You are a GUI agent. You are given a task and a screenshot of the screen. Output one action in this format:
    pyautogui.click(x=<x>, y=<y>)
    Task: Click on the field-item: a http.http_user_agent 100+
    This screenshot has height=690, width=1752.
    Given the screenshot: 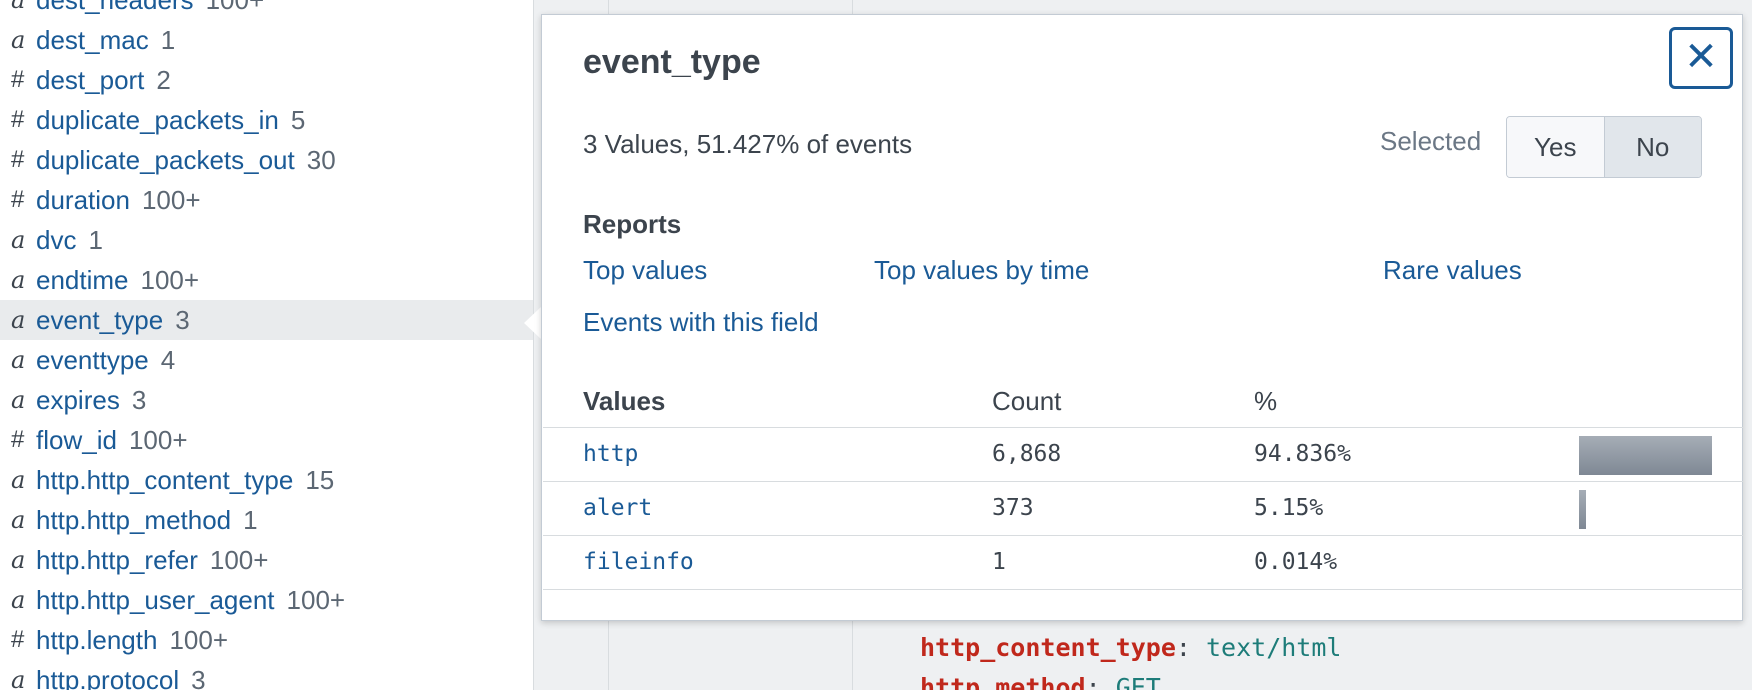 What is the action you would take?
    pyautogui.click(x=266, y=600)
    